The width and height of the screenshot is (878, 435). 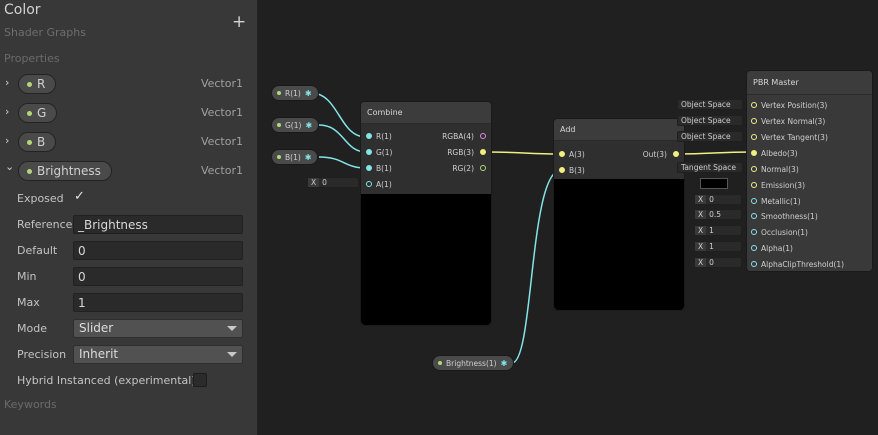 What do you see at coordinates (384, 136) in the screenshot?
I see `port-label-r: R(1)` at bounding box center [384, 136].